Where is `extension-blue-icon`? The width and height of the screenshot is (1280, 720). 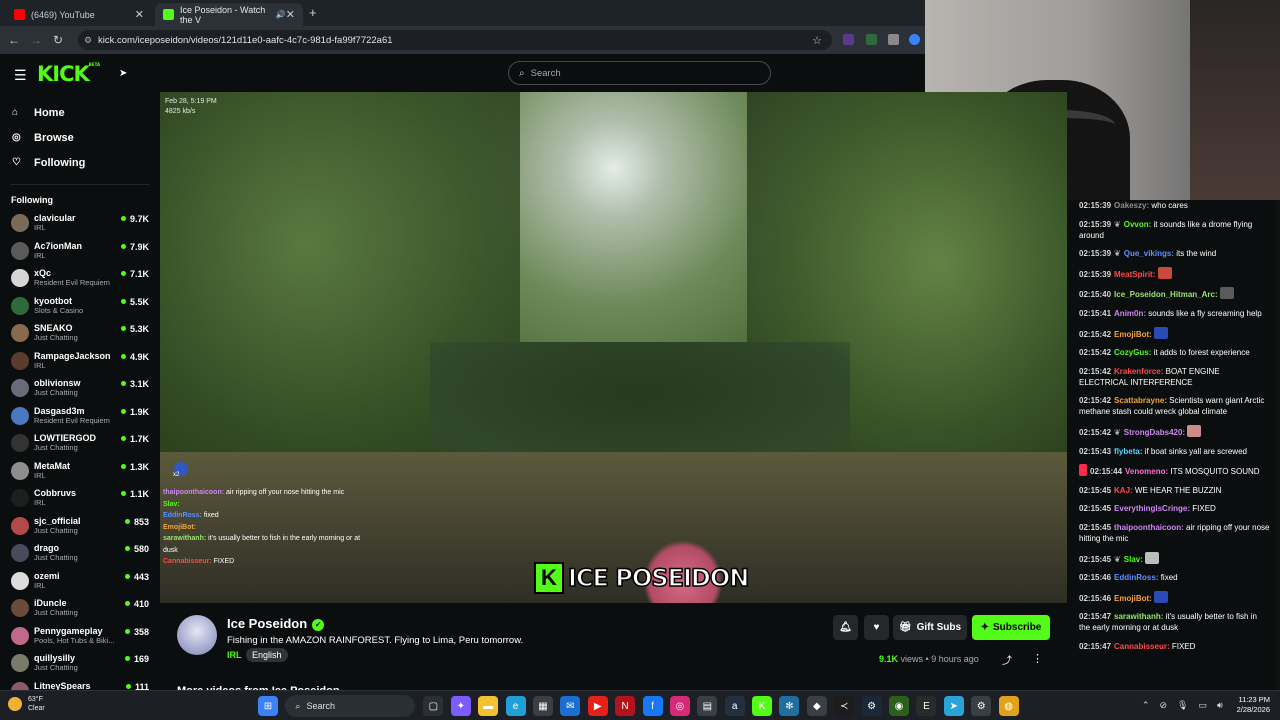 extension-blue-icon is located at coordinates (914, 39).